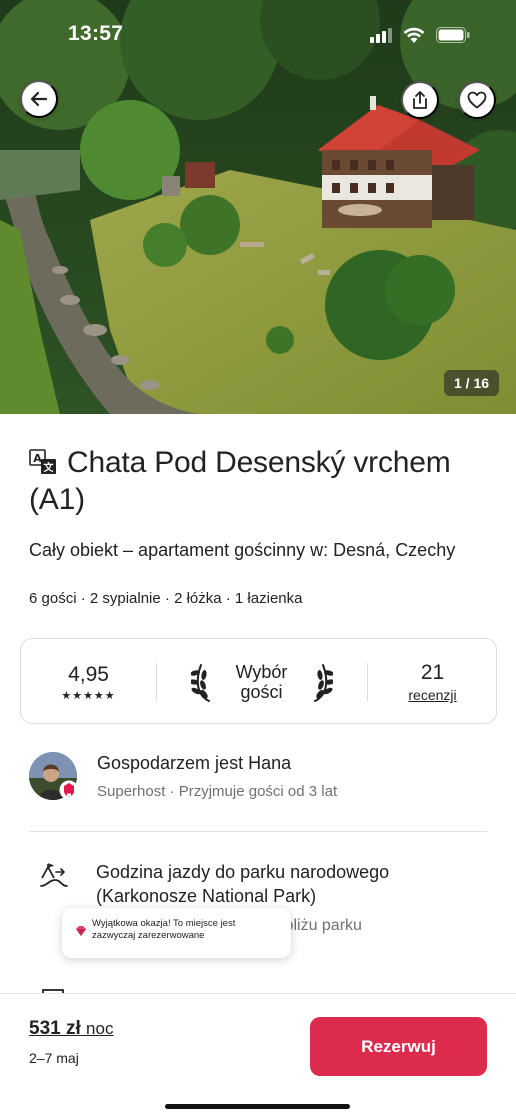 This screenshot has height=1118, width=516. I want to click on rating-card: 4,95 ★★★★★ Wybór gości 21 recenzji, so click(258, 681).